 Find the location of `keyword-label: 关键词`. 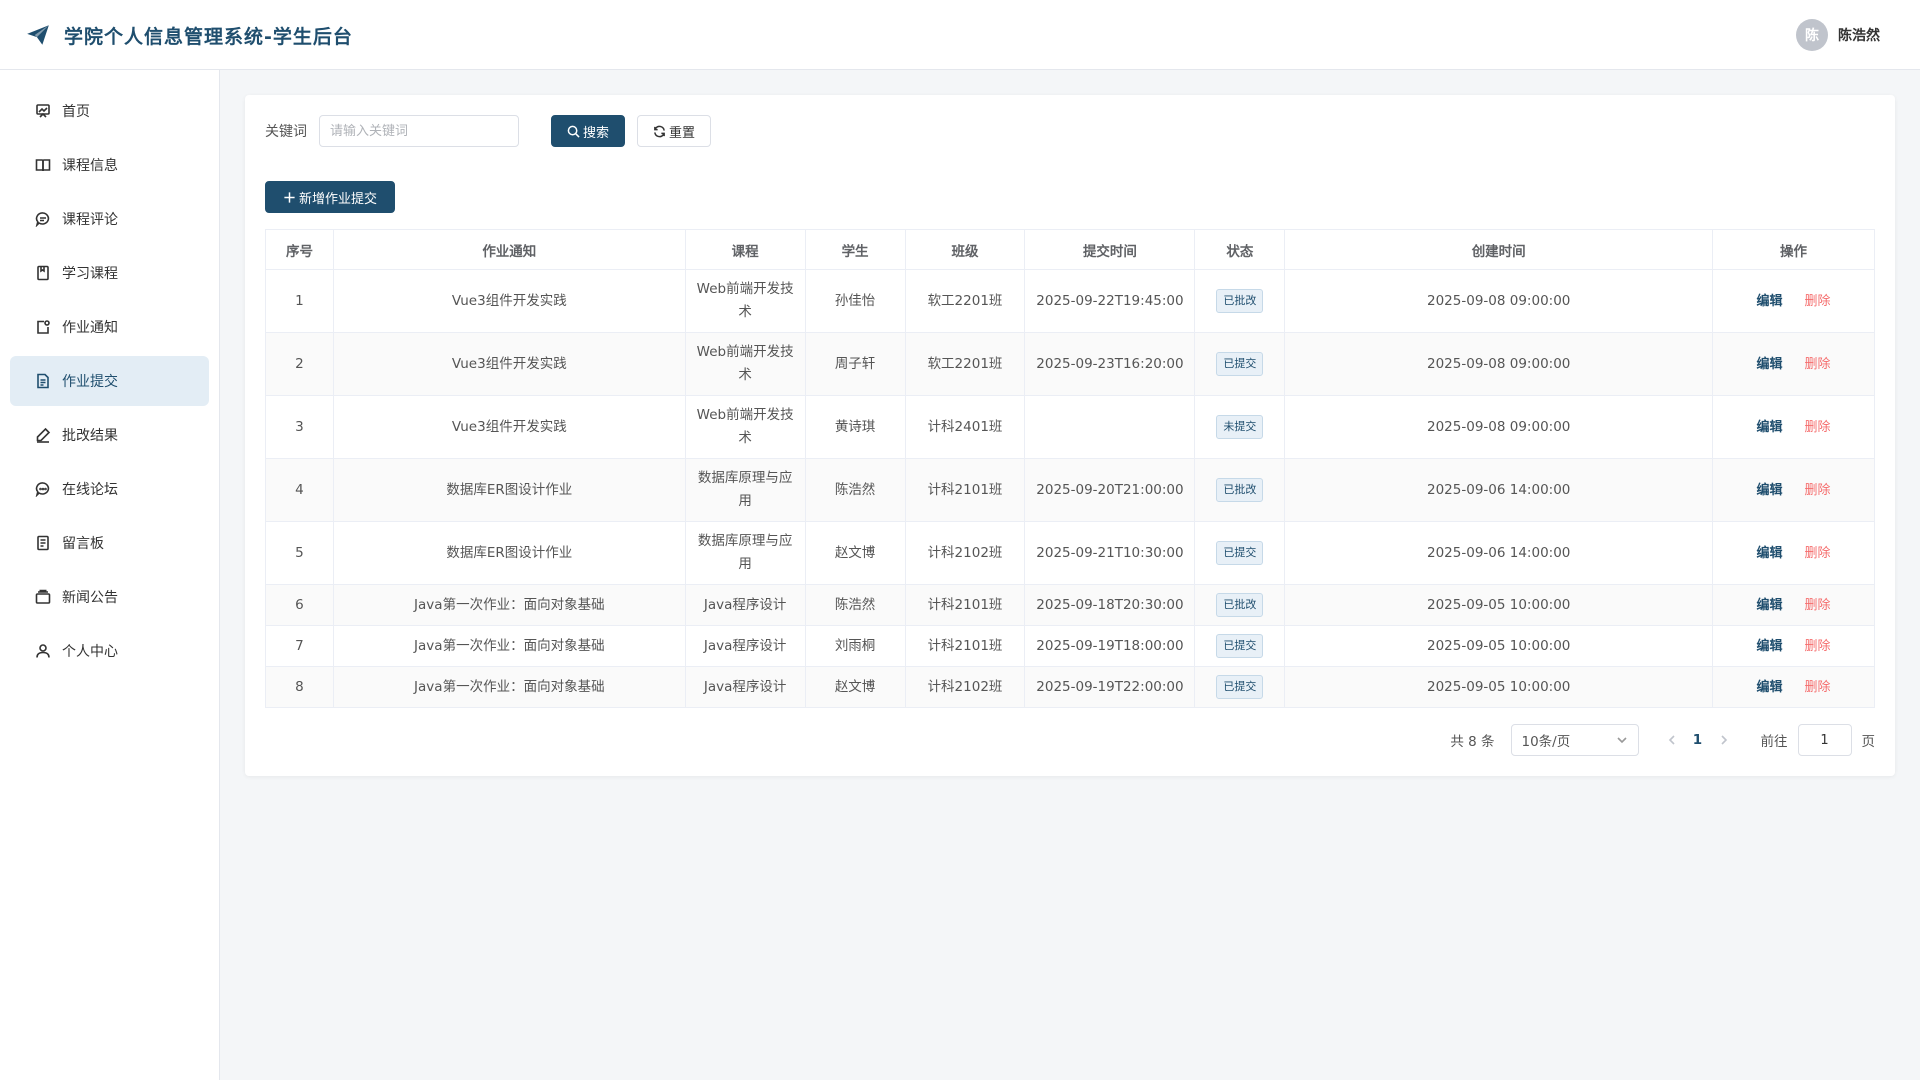

keyword-label: 关键词 is located at coordinates (286, 132).